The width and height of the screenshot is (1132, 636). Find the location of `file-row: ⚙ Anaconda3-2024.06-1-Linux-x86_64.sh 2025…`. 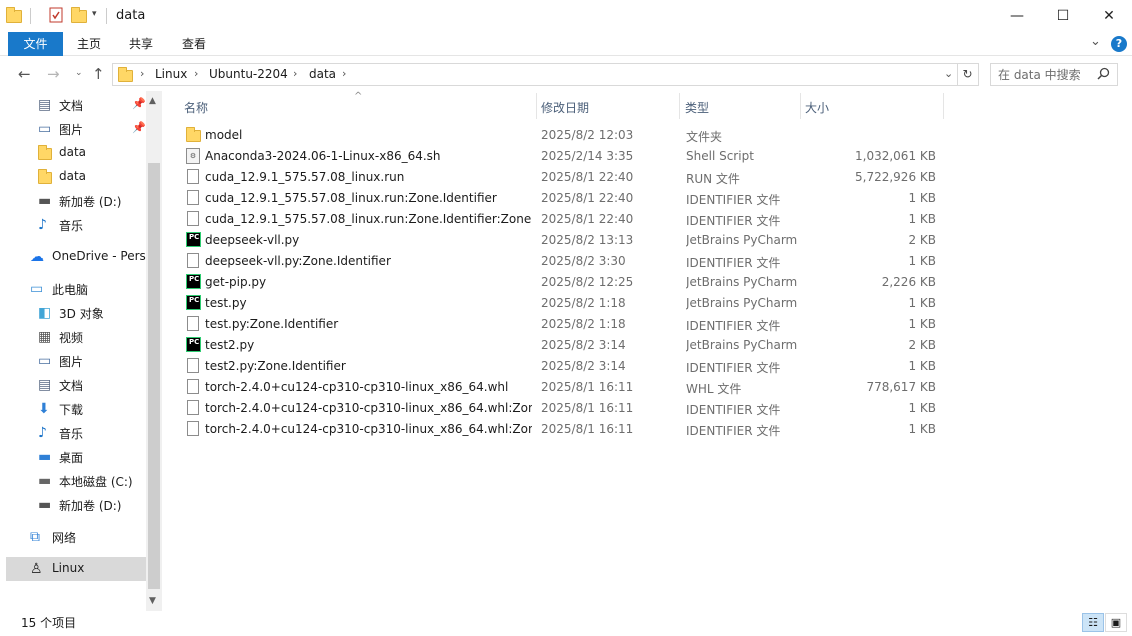

file-row: ⚙ Anaconda3-2024.06-1-Linux-x86_64.sh 2025… is located at coordinates (575, 156).